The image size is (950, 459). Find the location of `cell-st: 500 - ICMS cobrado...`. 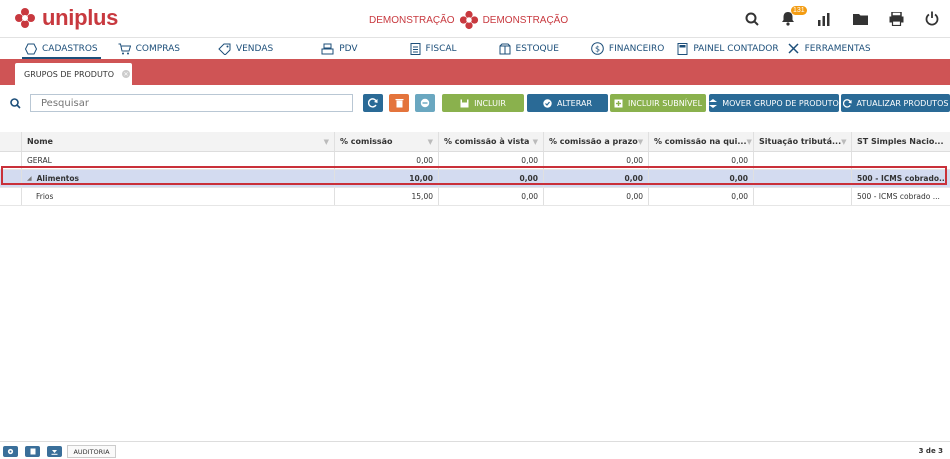

cell-st: 500 - ICMS cobrado... is located at coordinates (902, 178).